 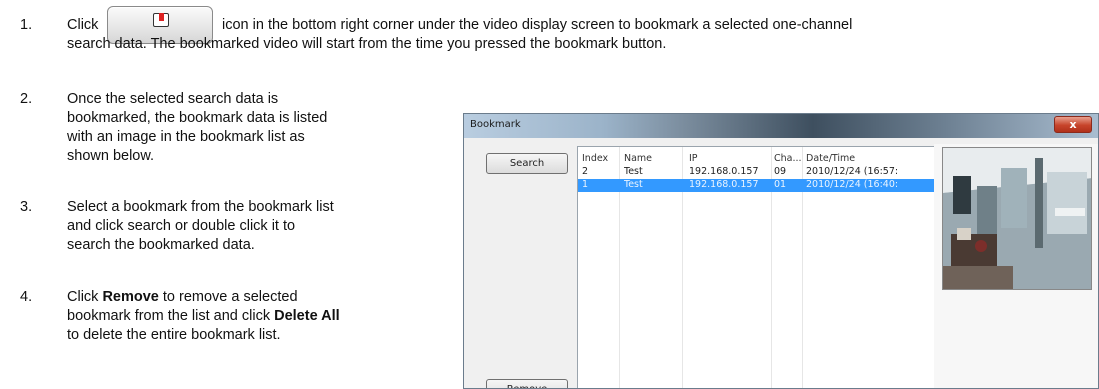 I want to click on remove-button: Remove, so click(x=527, y=383).